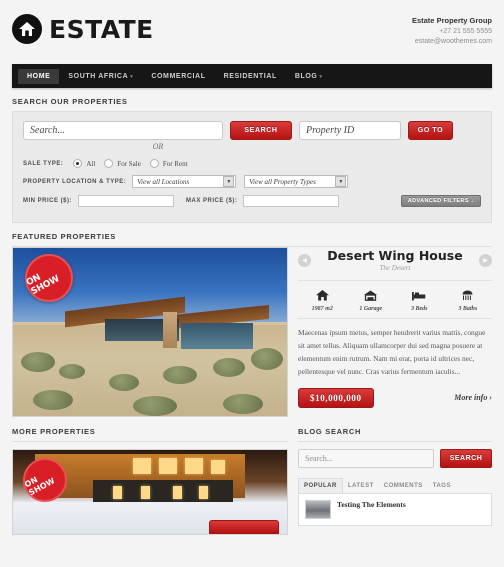 This screenshot has width=504, height=567. I want to click on min-price-input, so click(126, 201).